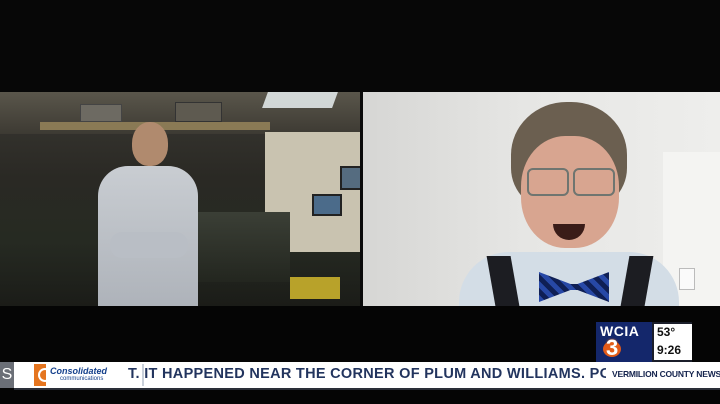 The image size is (720, 404). Describe the element at coordinates (594, 182) in the screenshot. I see `glasses-lens-right` at that location.